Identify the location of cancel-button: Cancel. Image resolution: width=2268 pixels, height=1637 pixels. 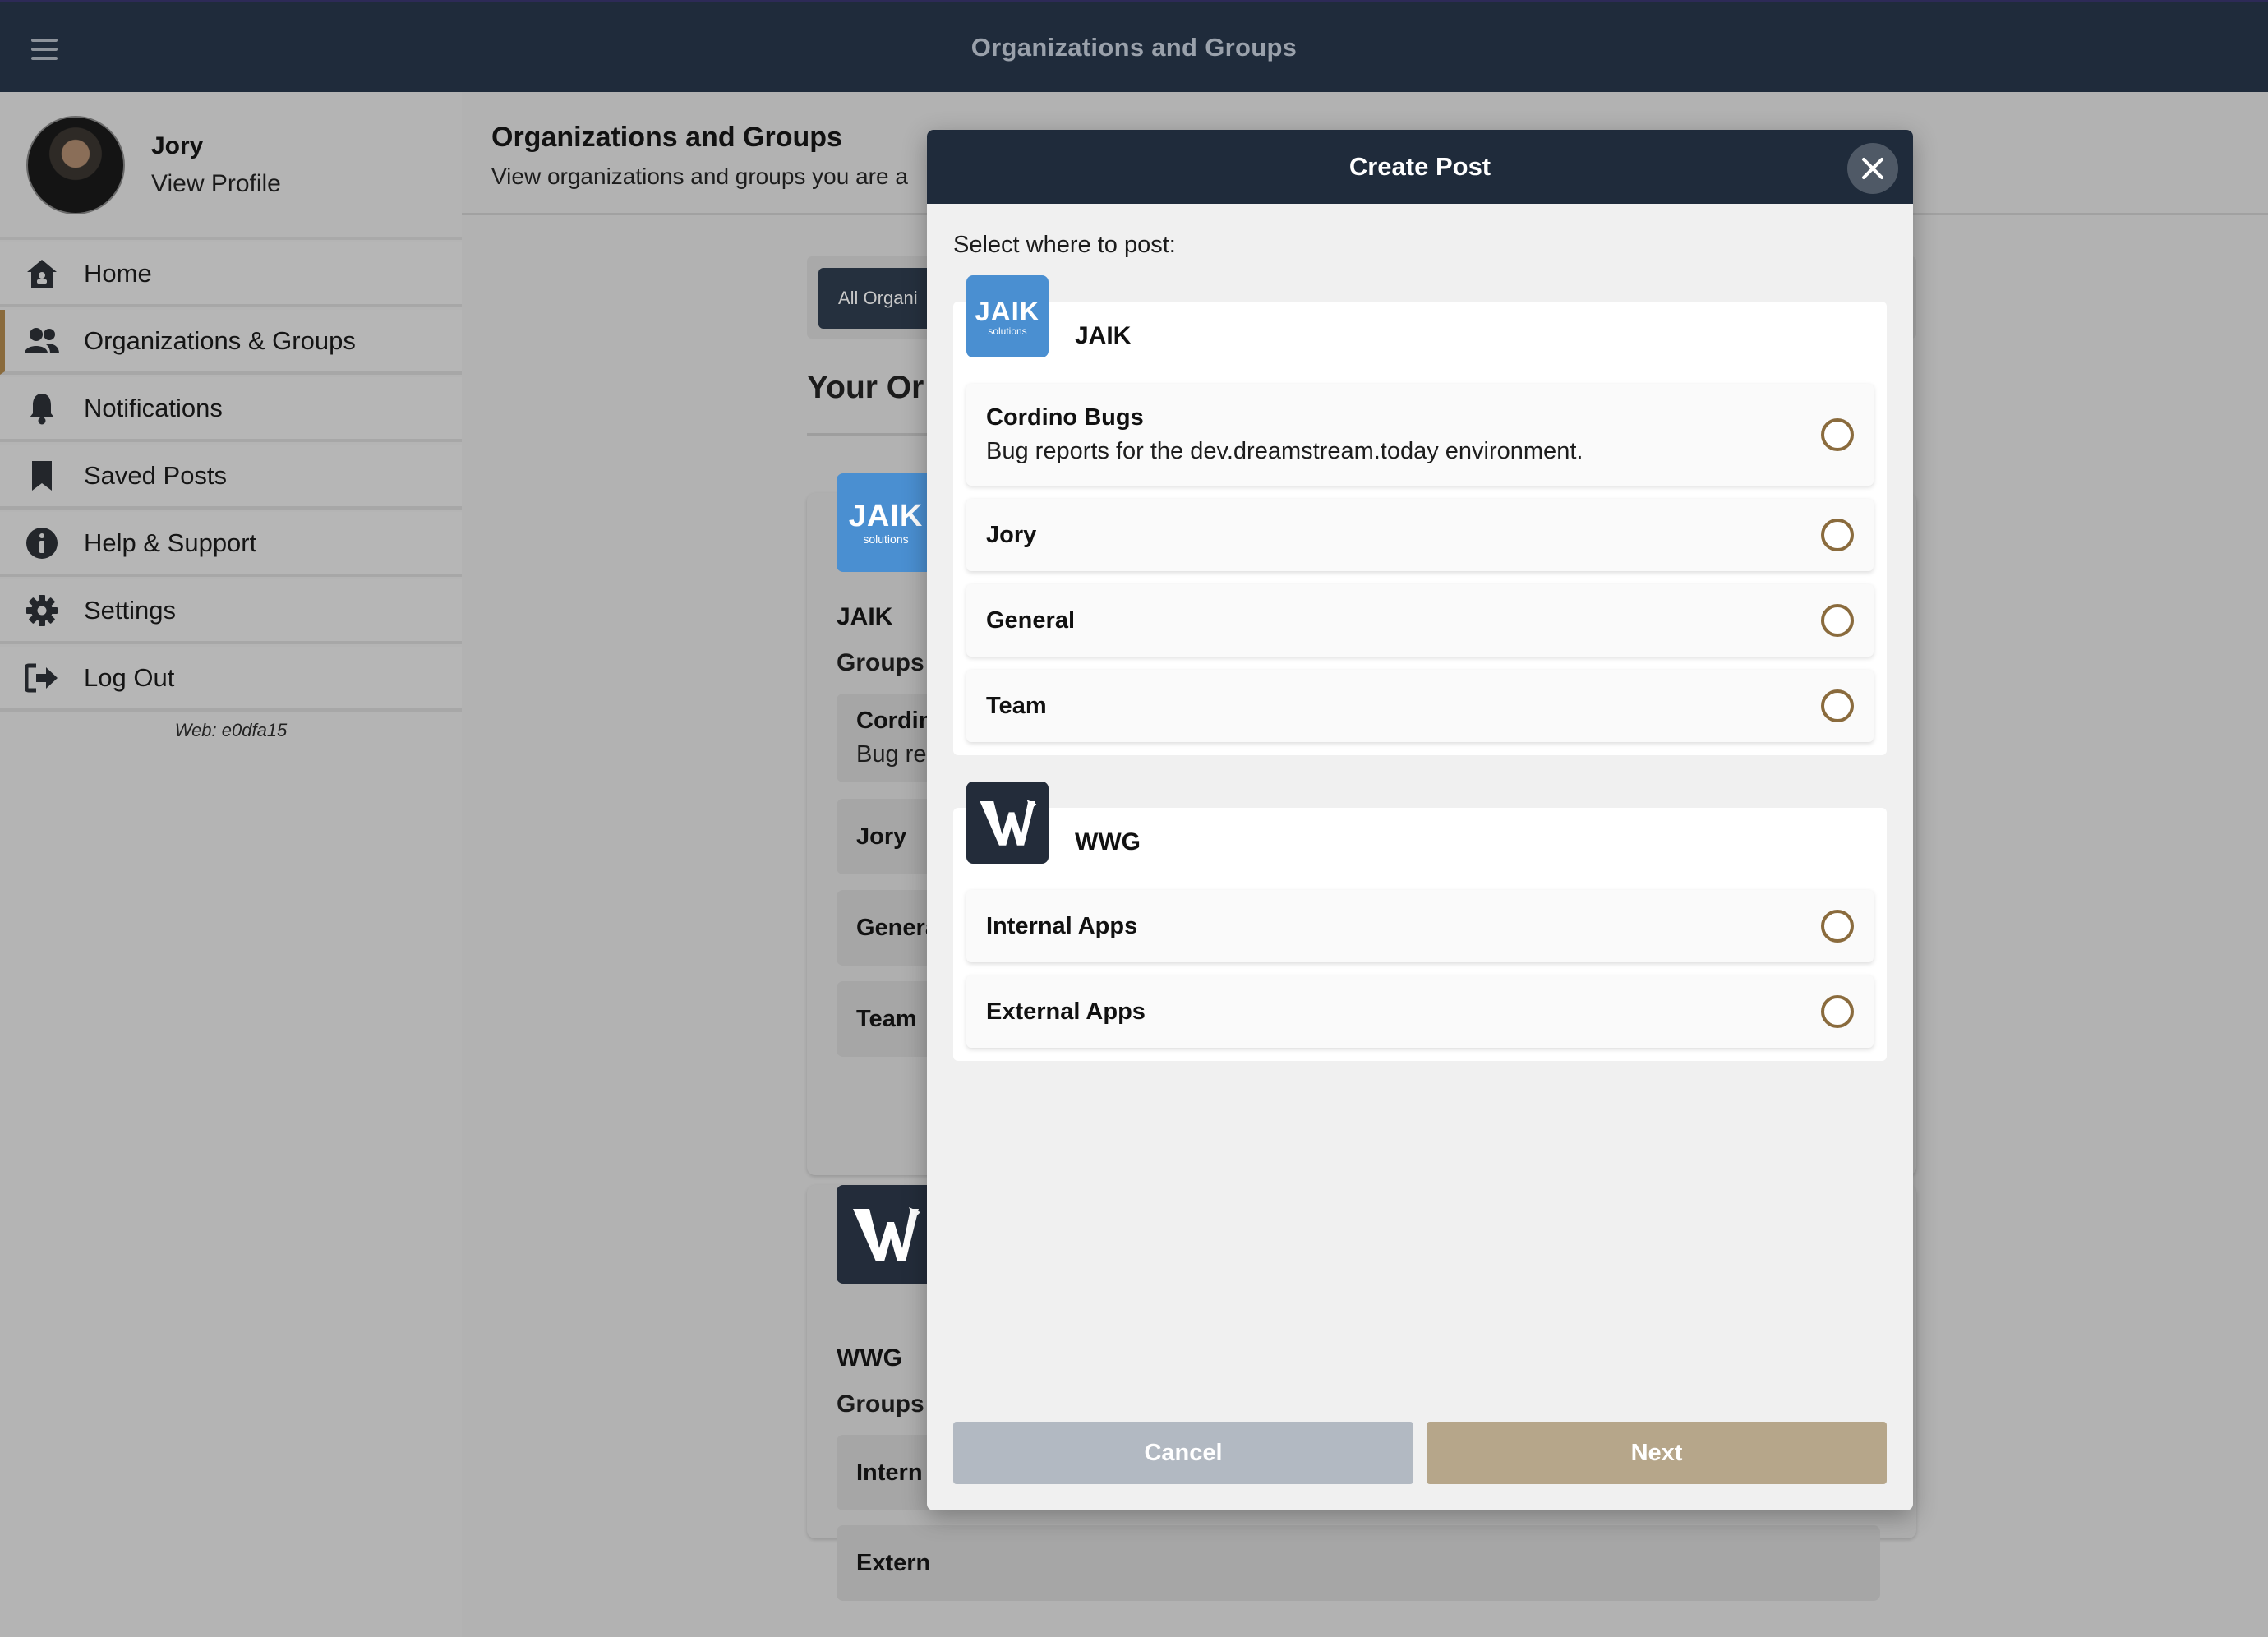
(1183, 1453).